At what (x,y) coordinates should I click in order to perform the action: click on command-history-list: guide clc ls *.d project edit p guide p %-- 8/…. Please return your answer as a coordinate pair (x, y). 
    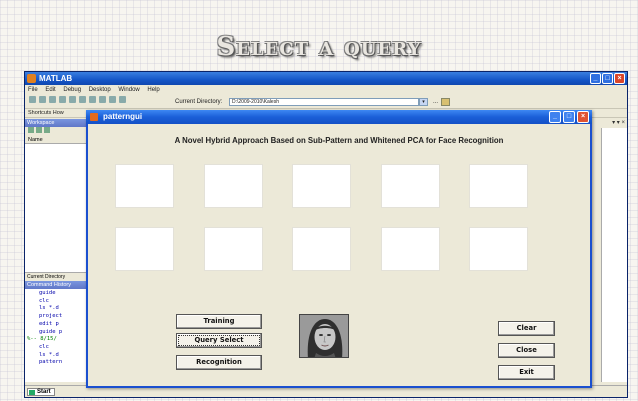
    Looking at the image, I should click on (56, 328).